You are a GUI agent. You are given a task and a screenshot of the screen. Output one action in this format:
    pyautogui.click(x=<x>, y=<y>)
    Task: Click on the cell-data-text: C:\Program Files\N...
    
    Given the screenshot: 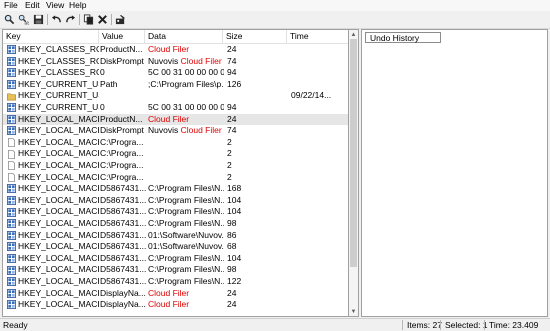 What is the action you would take?
    pyautogui.click(x=186, y=281)
    